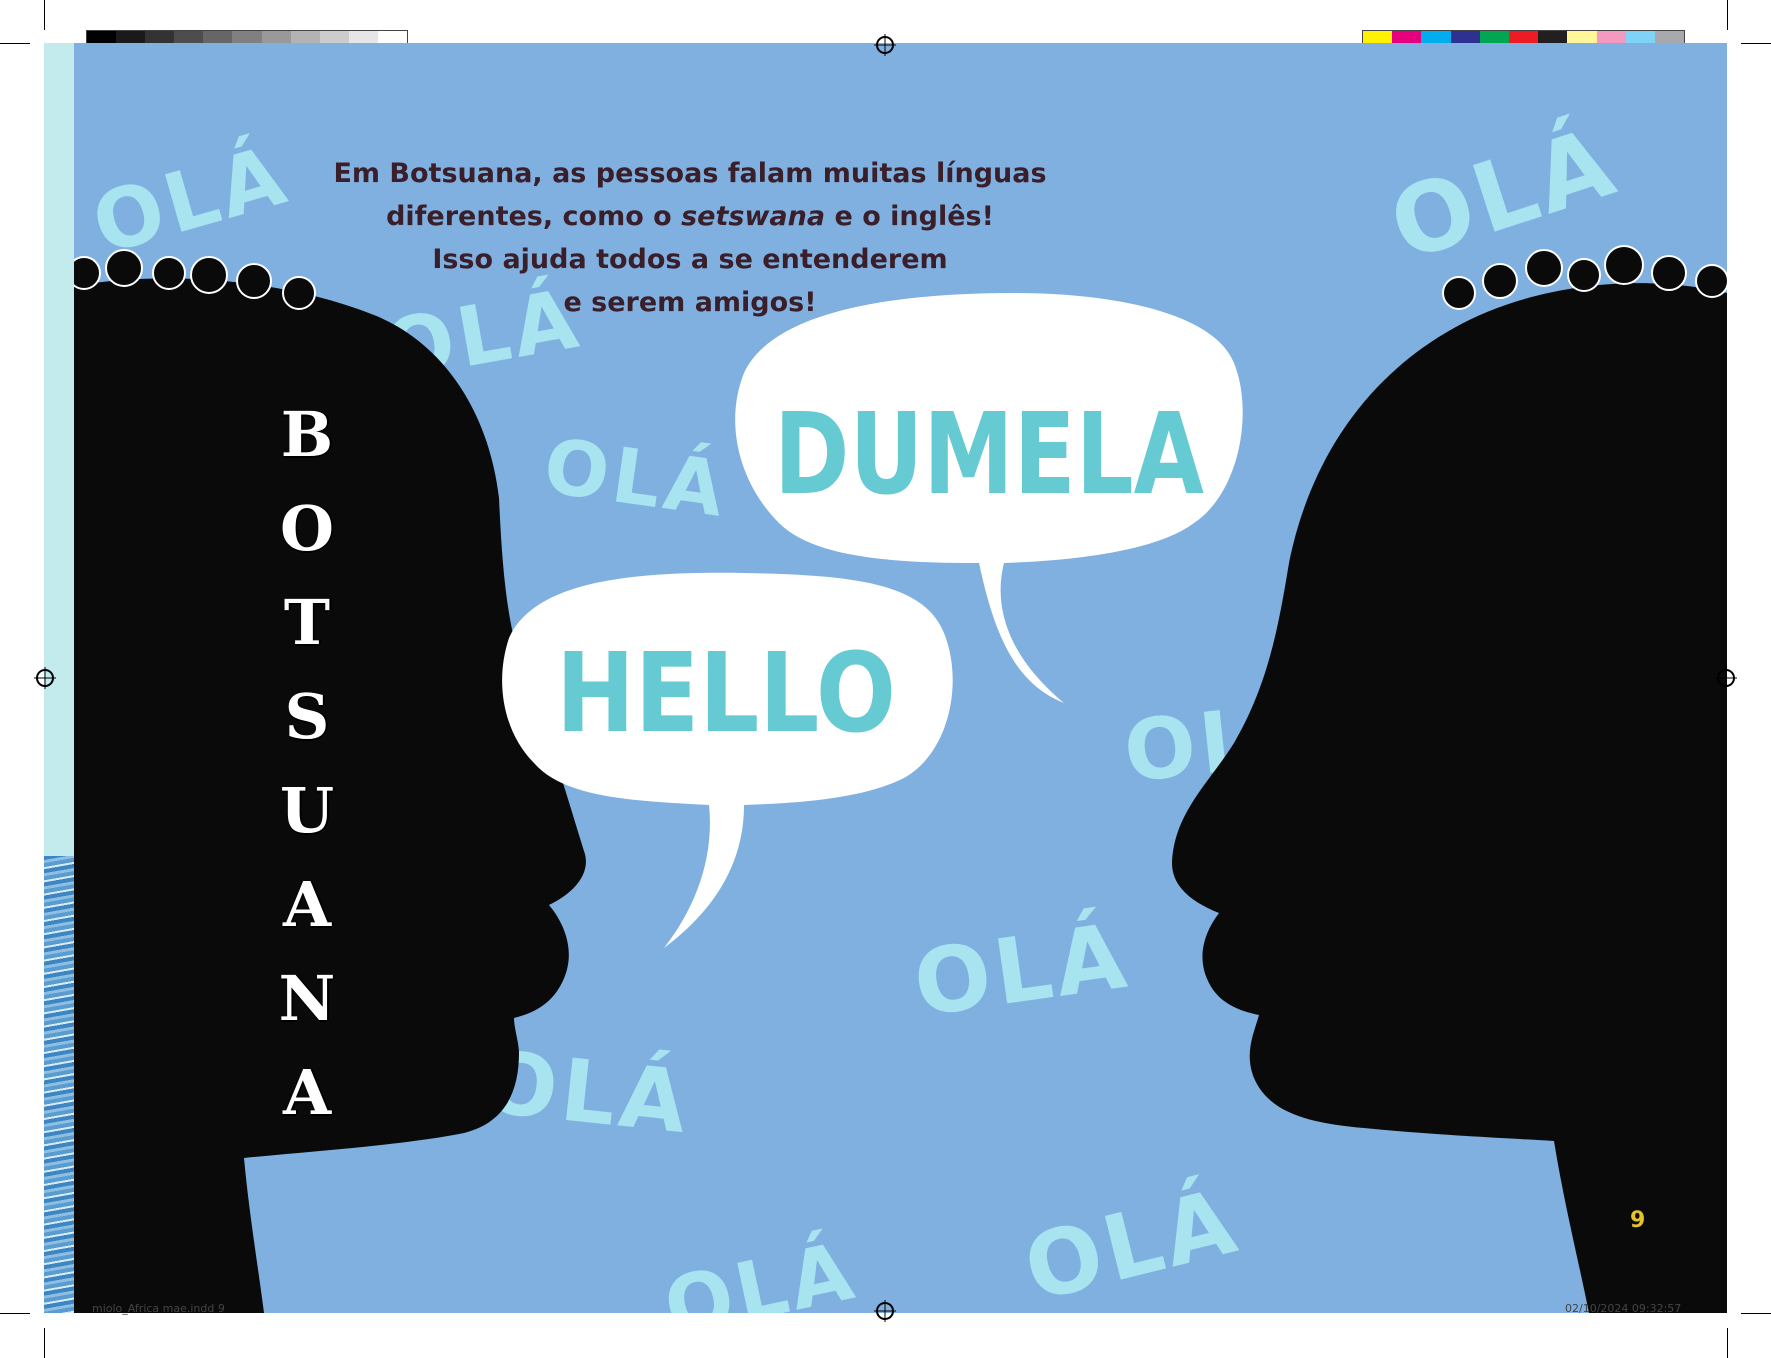 Image resolution: width=1771 pixels, height=1358 pixels. I want to click on country-letter: T, so click(307, 622).